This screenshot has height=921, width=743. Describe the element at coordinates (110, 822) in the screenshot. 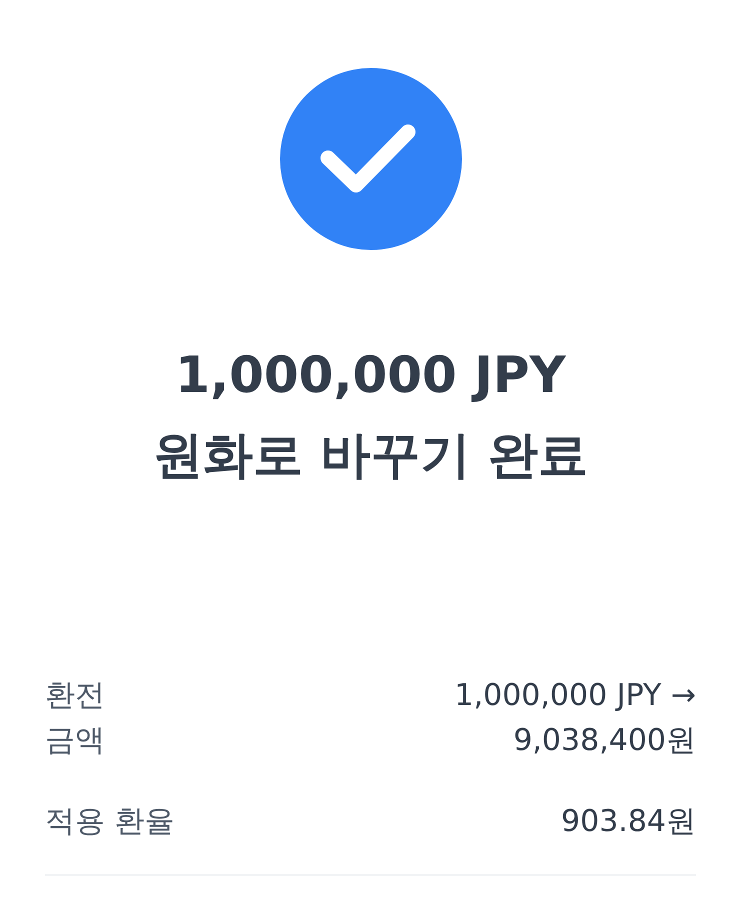

I see `detail-label: 적용 환율` at that location.